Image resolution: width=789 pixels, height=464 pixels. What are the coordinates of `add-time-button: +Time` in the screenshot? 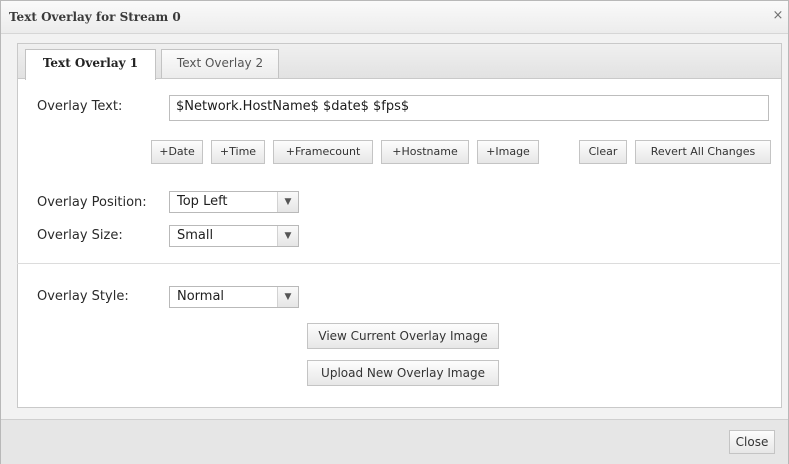 It's located at (238, 152).